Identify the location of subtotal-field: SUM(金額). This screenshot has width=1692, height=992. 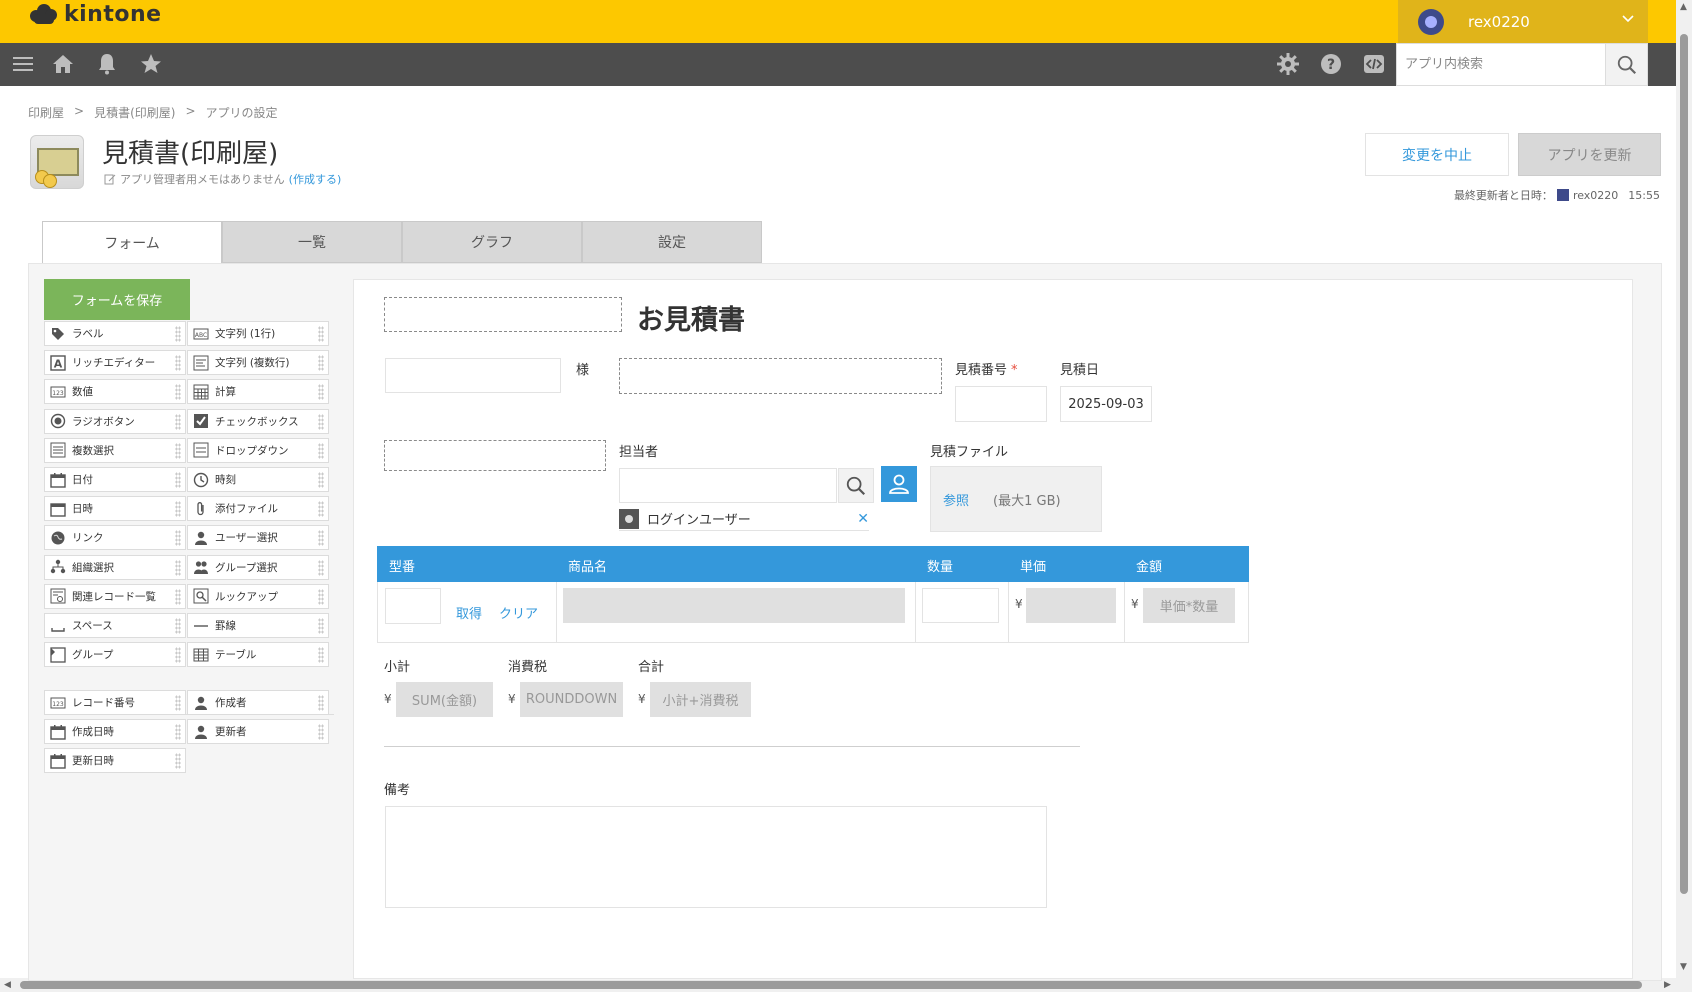
(444, 699).